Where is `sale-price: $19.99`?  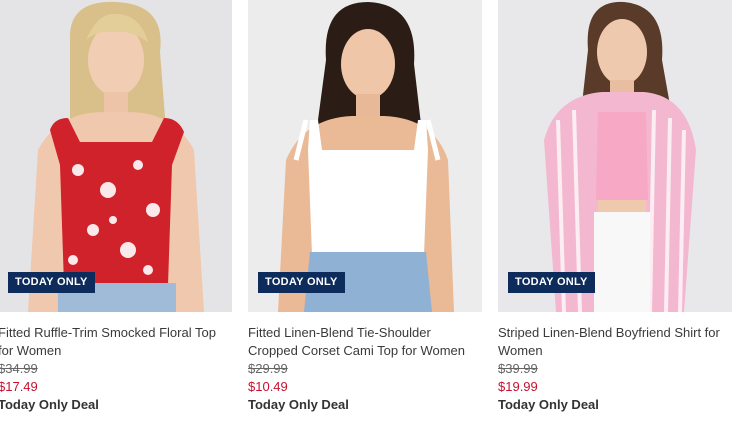
sale-price: $19.99 is located at coordinates (518, 386).